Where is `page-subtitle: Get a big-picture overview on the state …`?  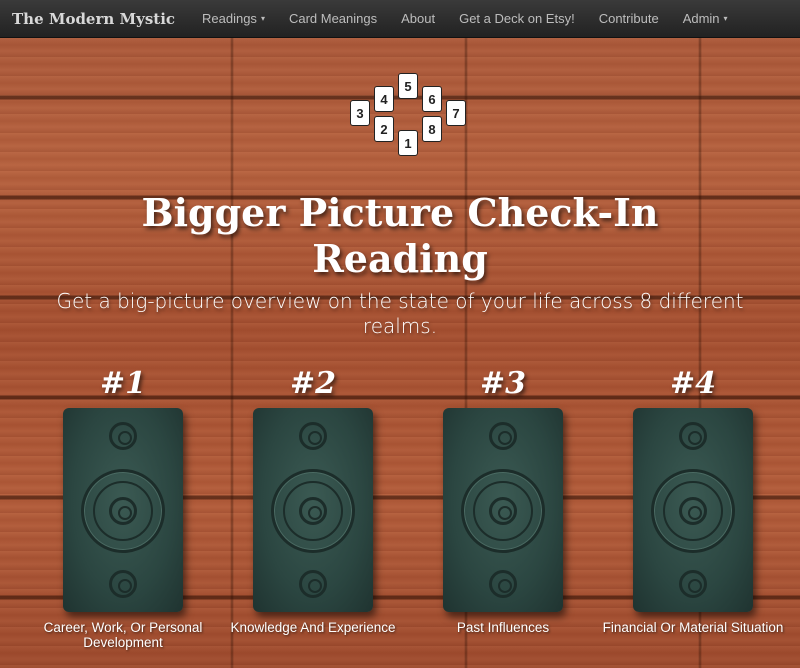 page-subtitle: Get a big-picture overview on the state … is located at coordinates (400, 313).